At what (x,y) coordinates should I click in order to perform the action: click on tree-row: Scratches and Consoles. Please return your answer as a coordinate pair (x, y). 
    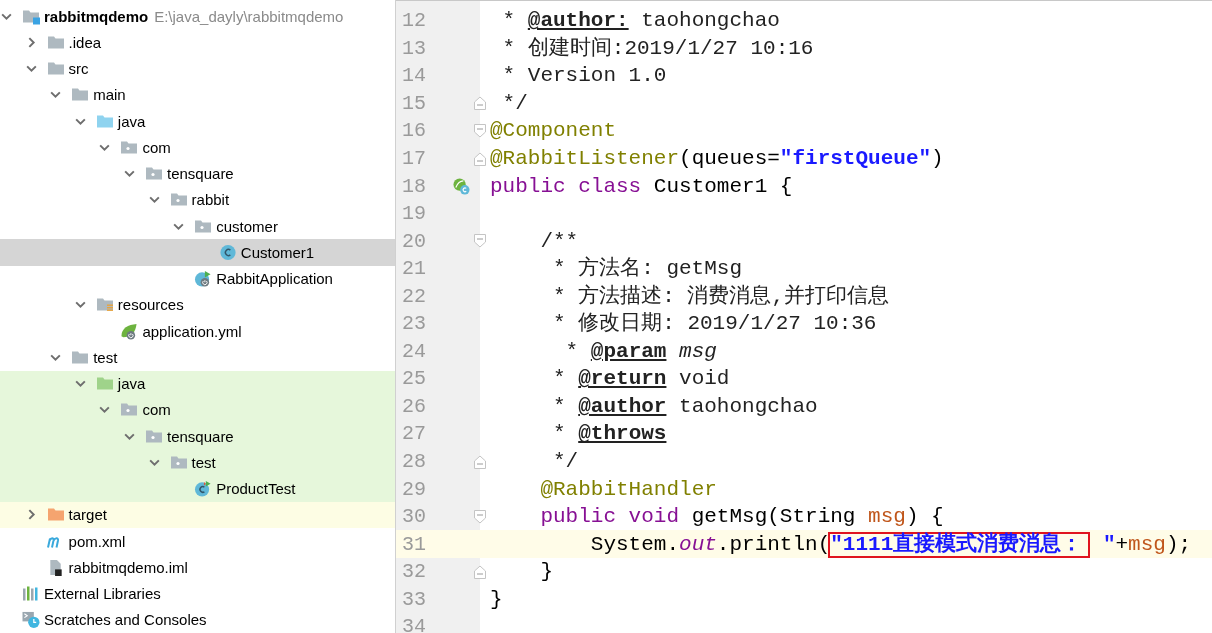
    Looking at the image, I should click on (197, 619).